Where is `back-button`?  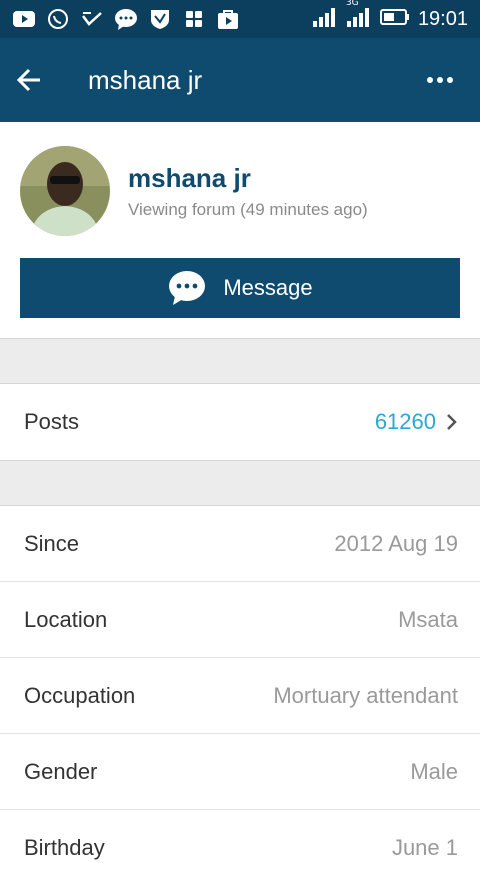 back-button is located at coordinates (40, 80).